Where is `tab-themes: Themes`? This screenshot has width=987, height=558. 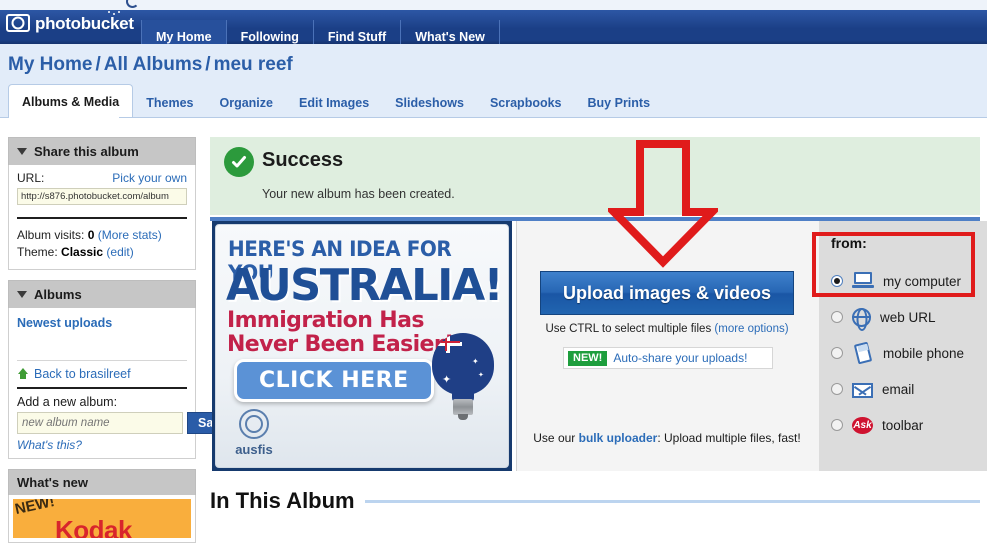
tab-themes: Themes is located at coordinates (169, 102).